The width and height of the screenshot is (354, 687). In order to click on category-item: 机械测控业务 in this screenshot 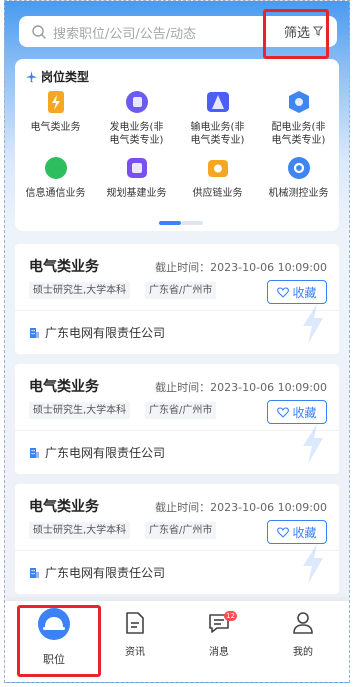, I will do `click(298, 177)`.